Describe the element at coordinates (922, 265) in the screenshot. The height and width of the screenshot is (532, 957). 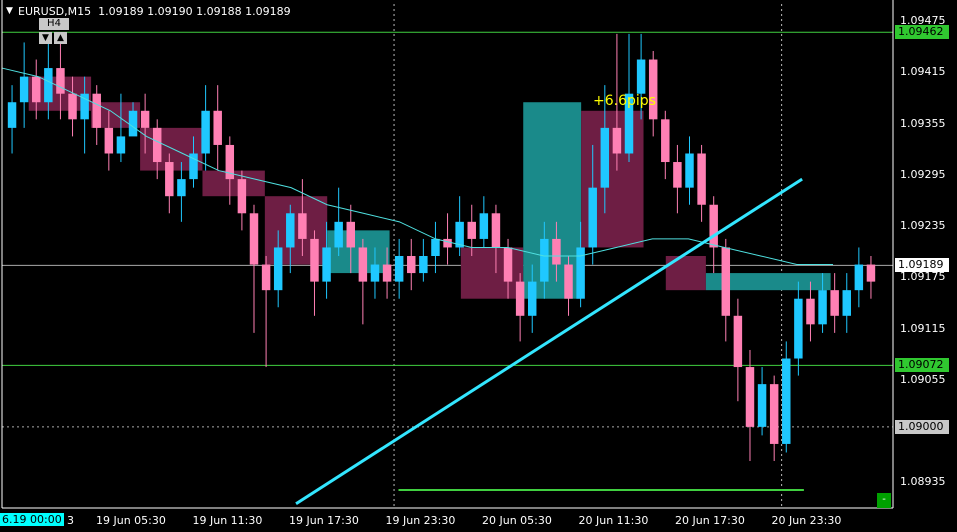
I see `price-badge: 1.09189` at that location.